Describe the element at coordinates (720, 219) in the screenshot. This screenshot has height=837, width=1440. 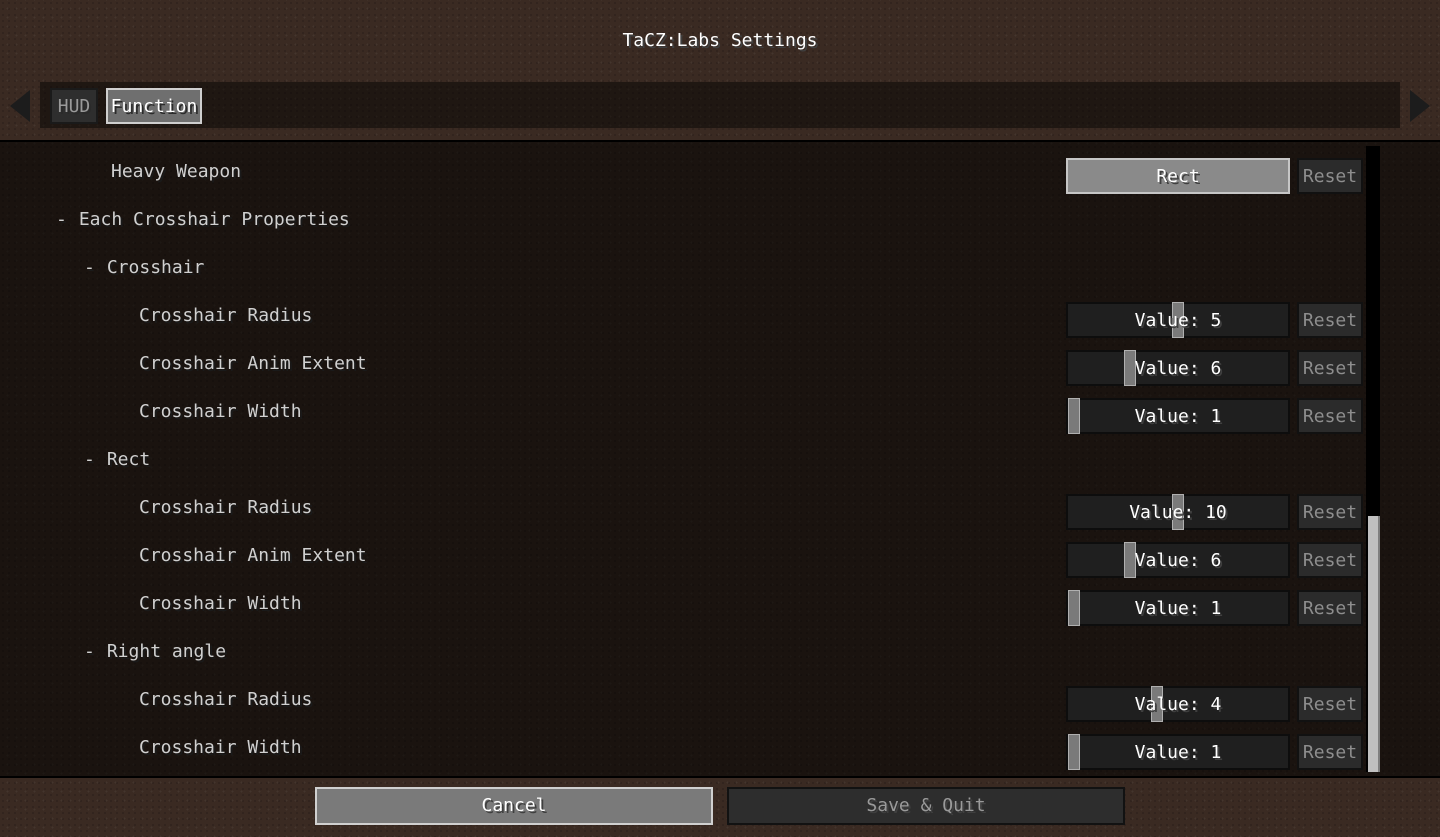
I see `group-row: - Each Crosshair Properties` at that location.